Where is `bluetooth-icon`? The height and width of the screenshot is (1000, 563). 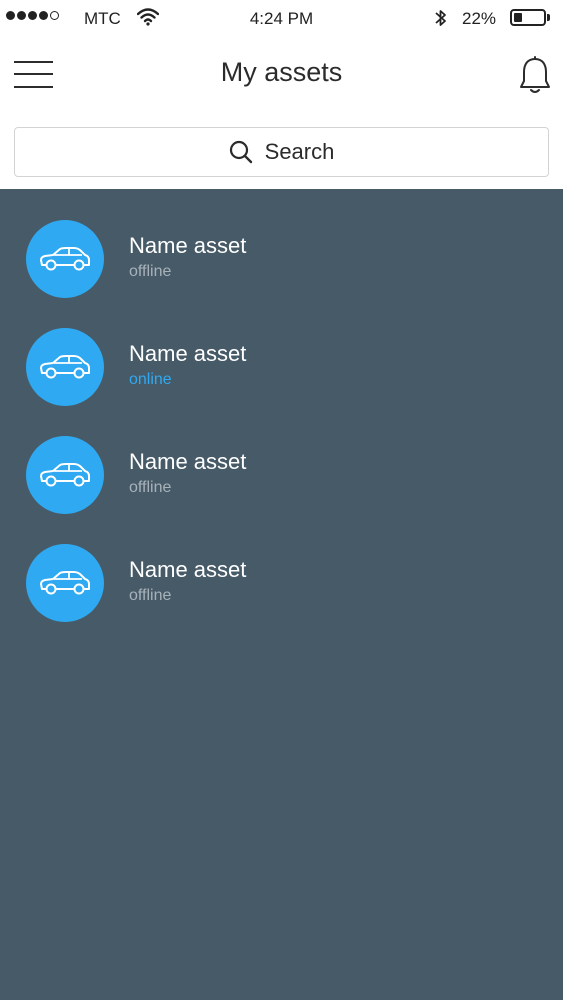
bluetooth-icon is located at coordinates (441, 20).